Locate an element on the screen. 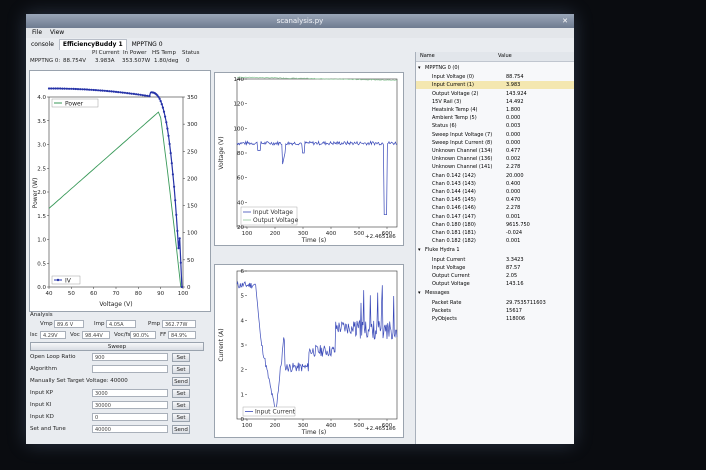  tree-item: Chan 0.146 (146) 2.278 is located at coordinates (495, 208).